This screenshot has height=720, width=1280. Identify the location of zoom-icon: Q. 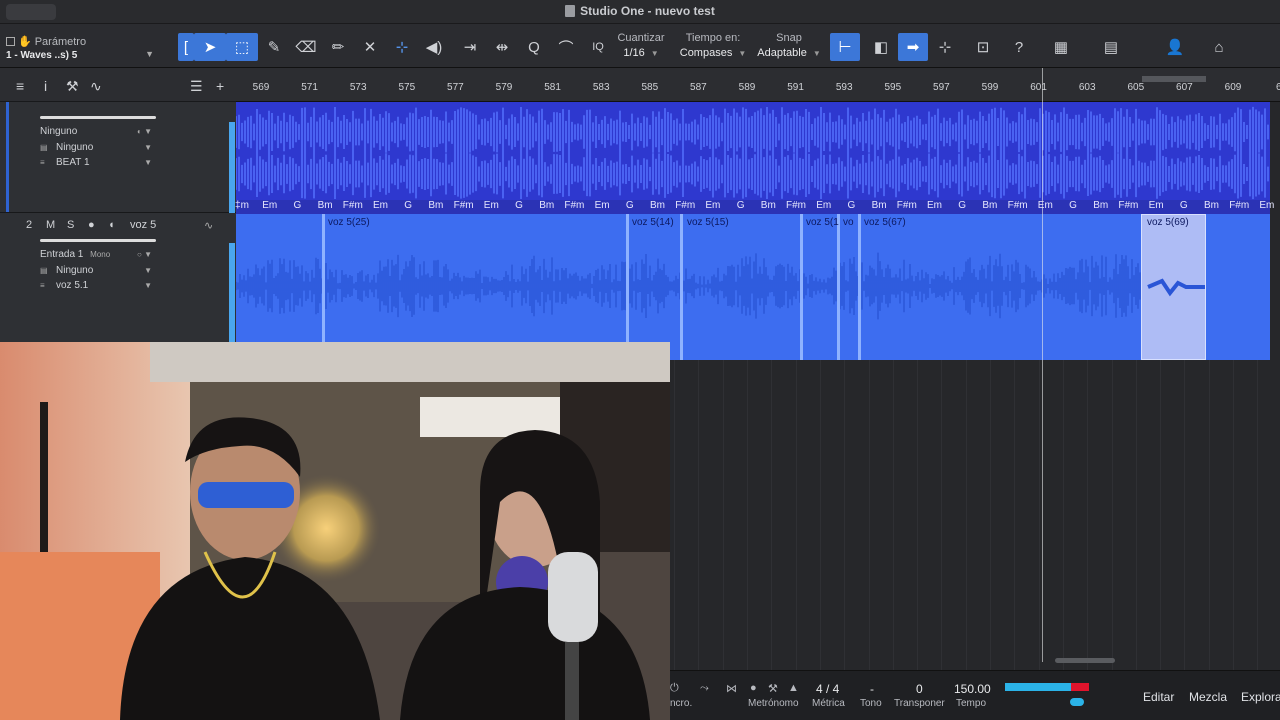
(534, 47).